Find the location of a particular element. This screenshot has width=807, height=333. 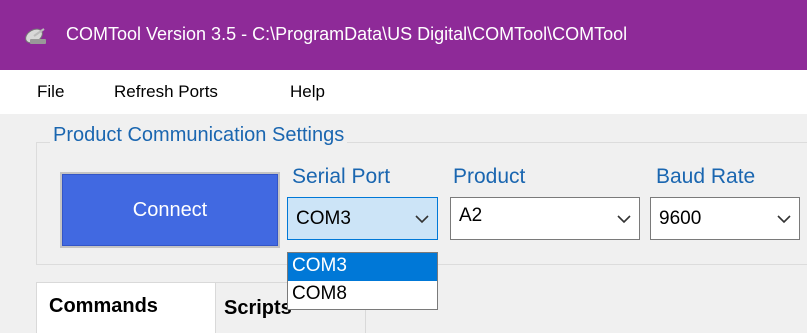

serial-port-dropdown: COM3 COM8 is located at coordinates (362, 281).